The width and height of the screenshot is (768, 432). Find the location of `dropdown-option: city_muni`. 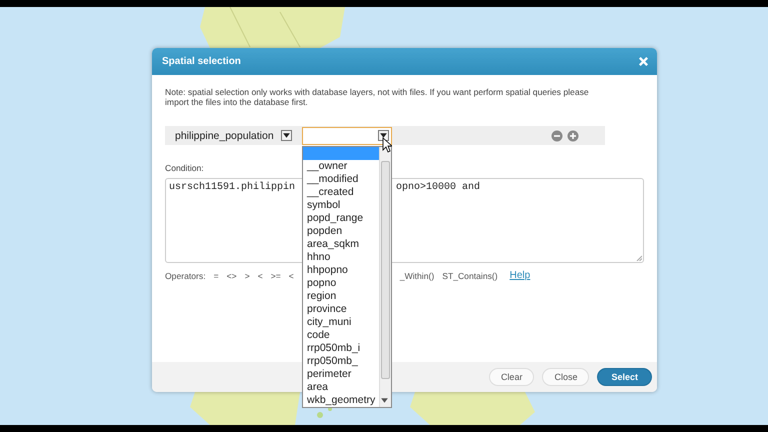

dropdown-option: city_muni is located at coordinates (341, 322).